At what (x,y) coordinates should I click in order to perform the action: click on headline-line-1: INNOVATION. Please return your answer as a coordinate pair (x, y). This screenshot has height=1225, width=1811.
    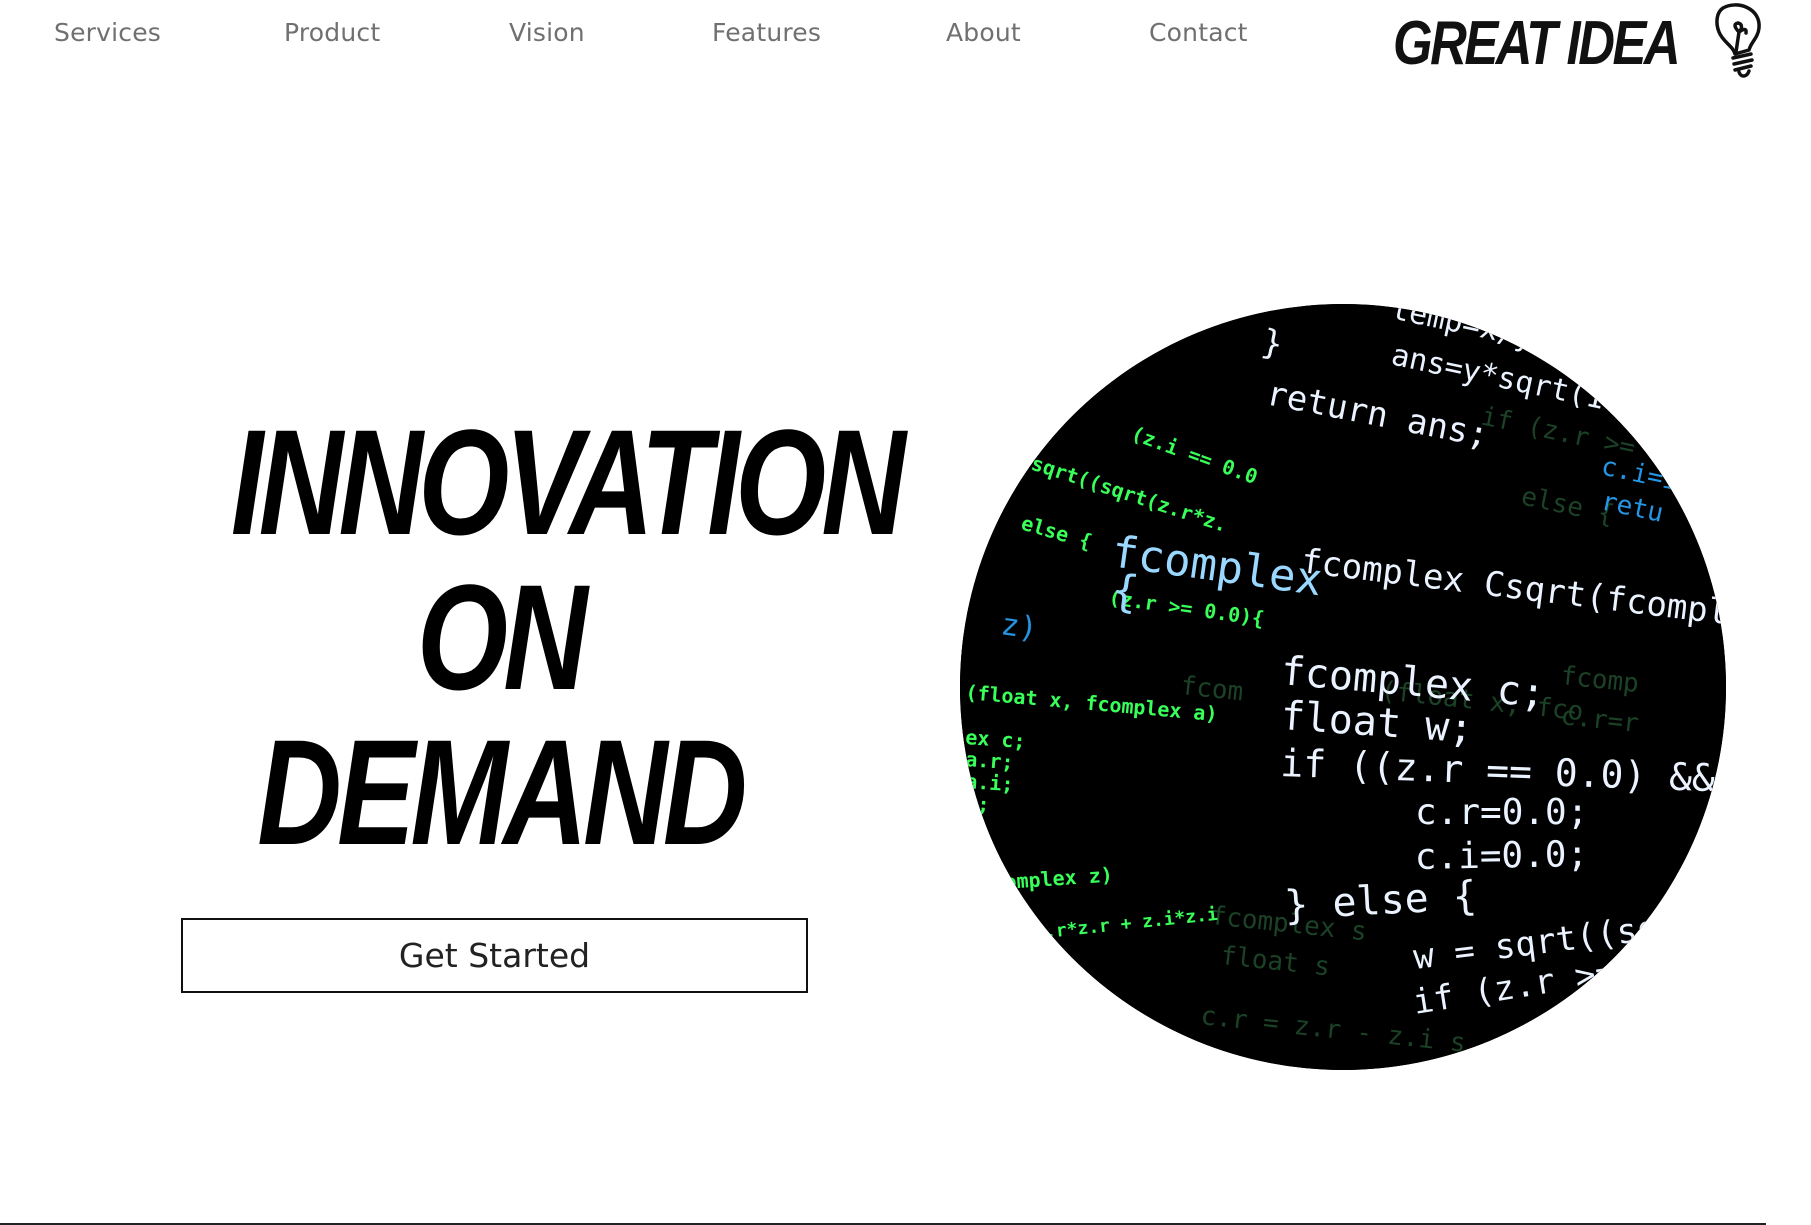
    Looking at the image, I should click on (568, 482).